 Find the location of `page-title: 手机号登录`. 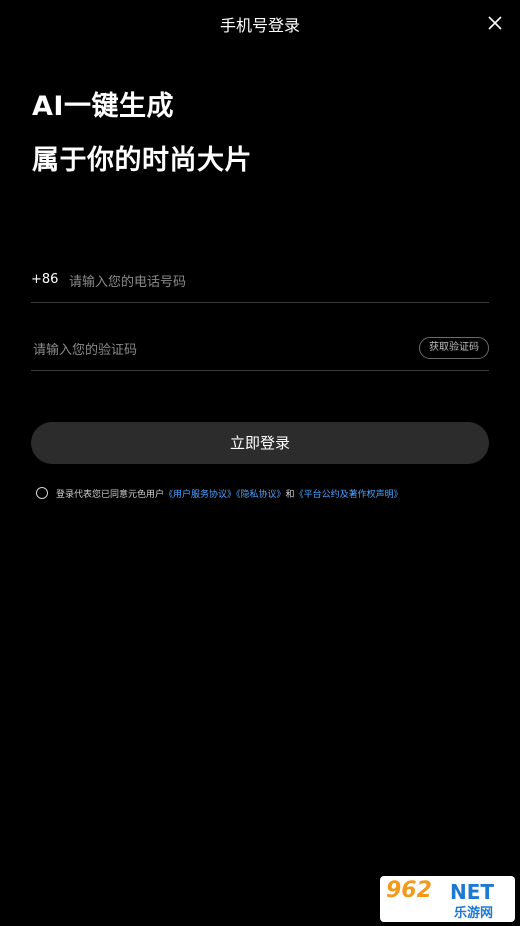

page-title: 手机号登录 is located at coordinates (259, 25).